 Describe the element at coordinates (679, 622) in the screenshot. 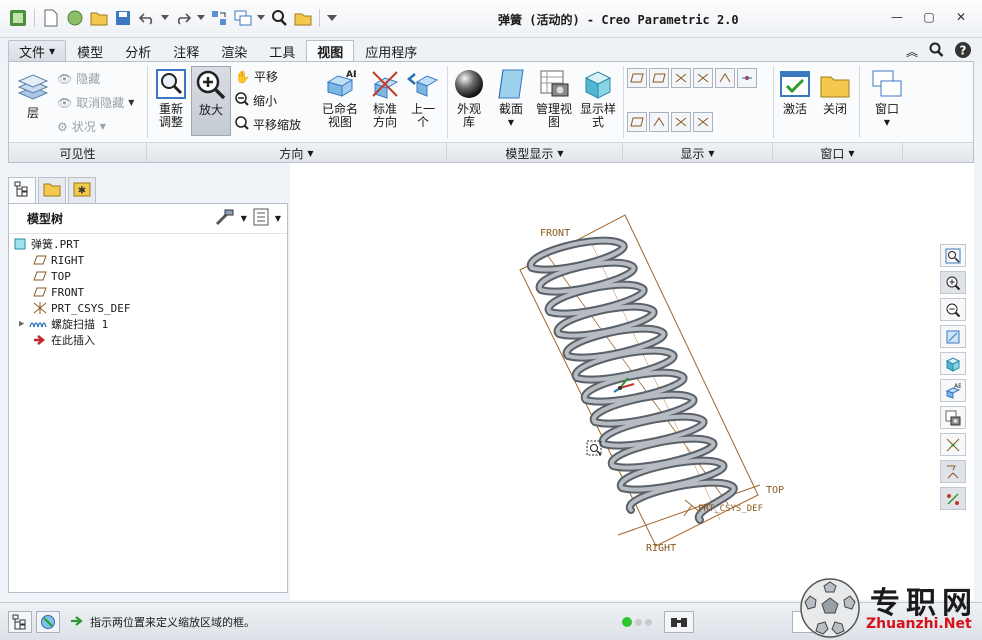

I see `find-icon` at that location.